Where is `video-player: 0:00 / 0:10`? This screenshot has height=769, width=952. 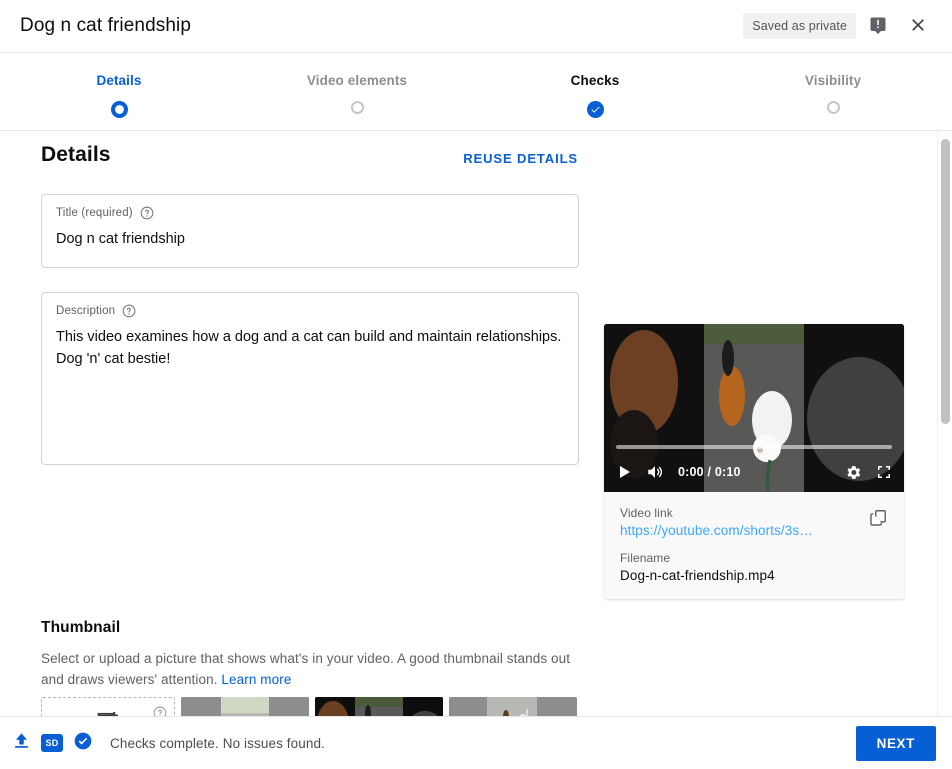
video-player: 0:00 / 0:10 is located at coordinates (754, 408).